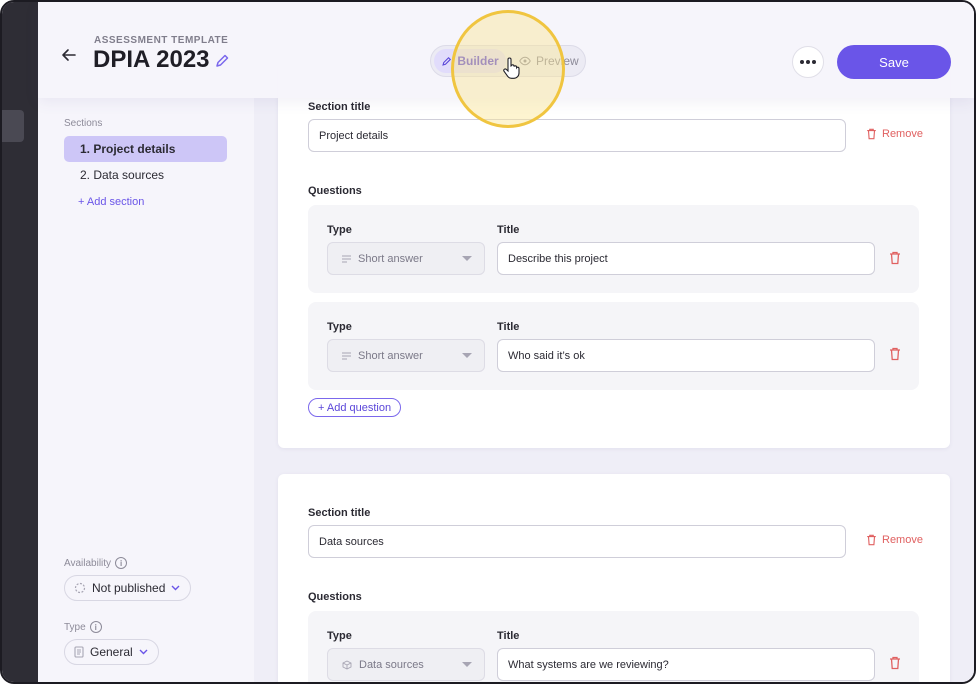  What do you see at coordinates (161, 40) in the screenshot?
I see `page-eyebrow: ASSESSMENT TEMPLATE` at bounding box center [161, 40].